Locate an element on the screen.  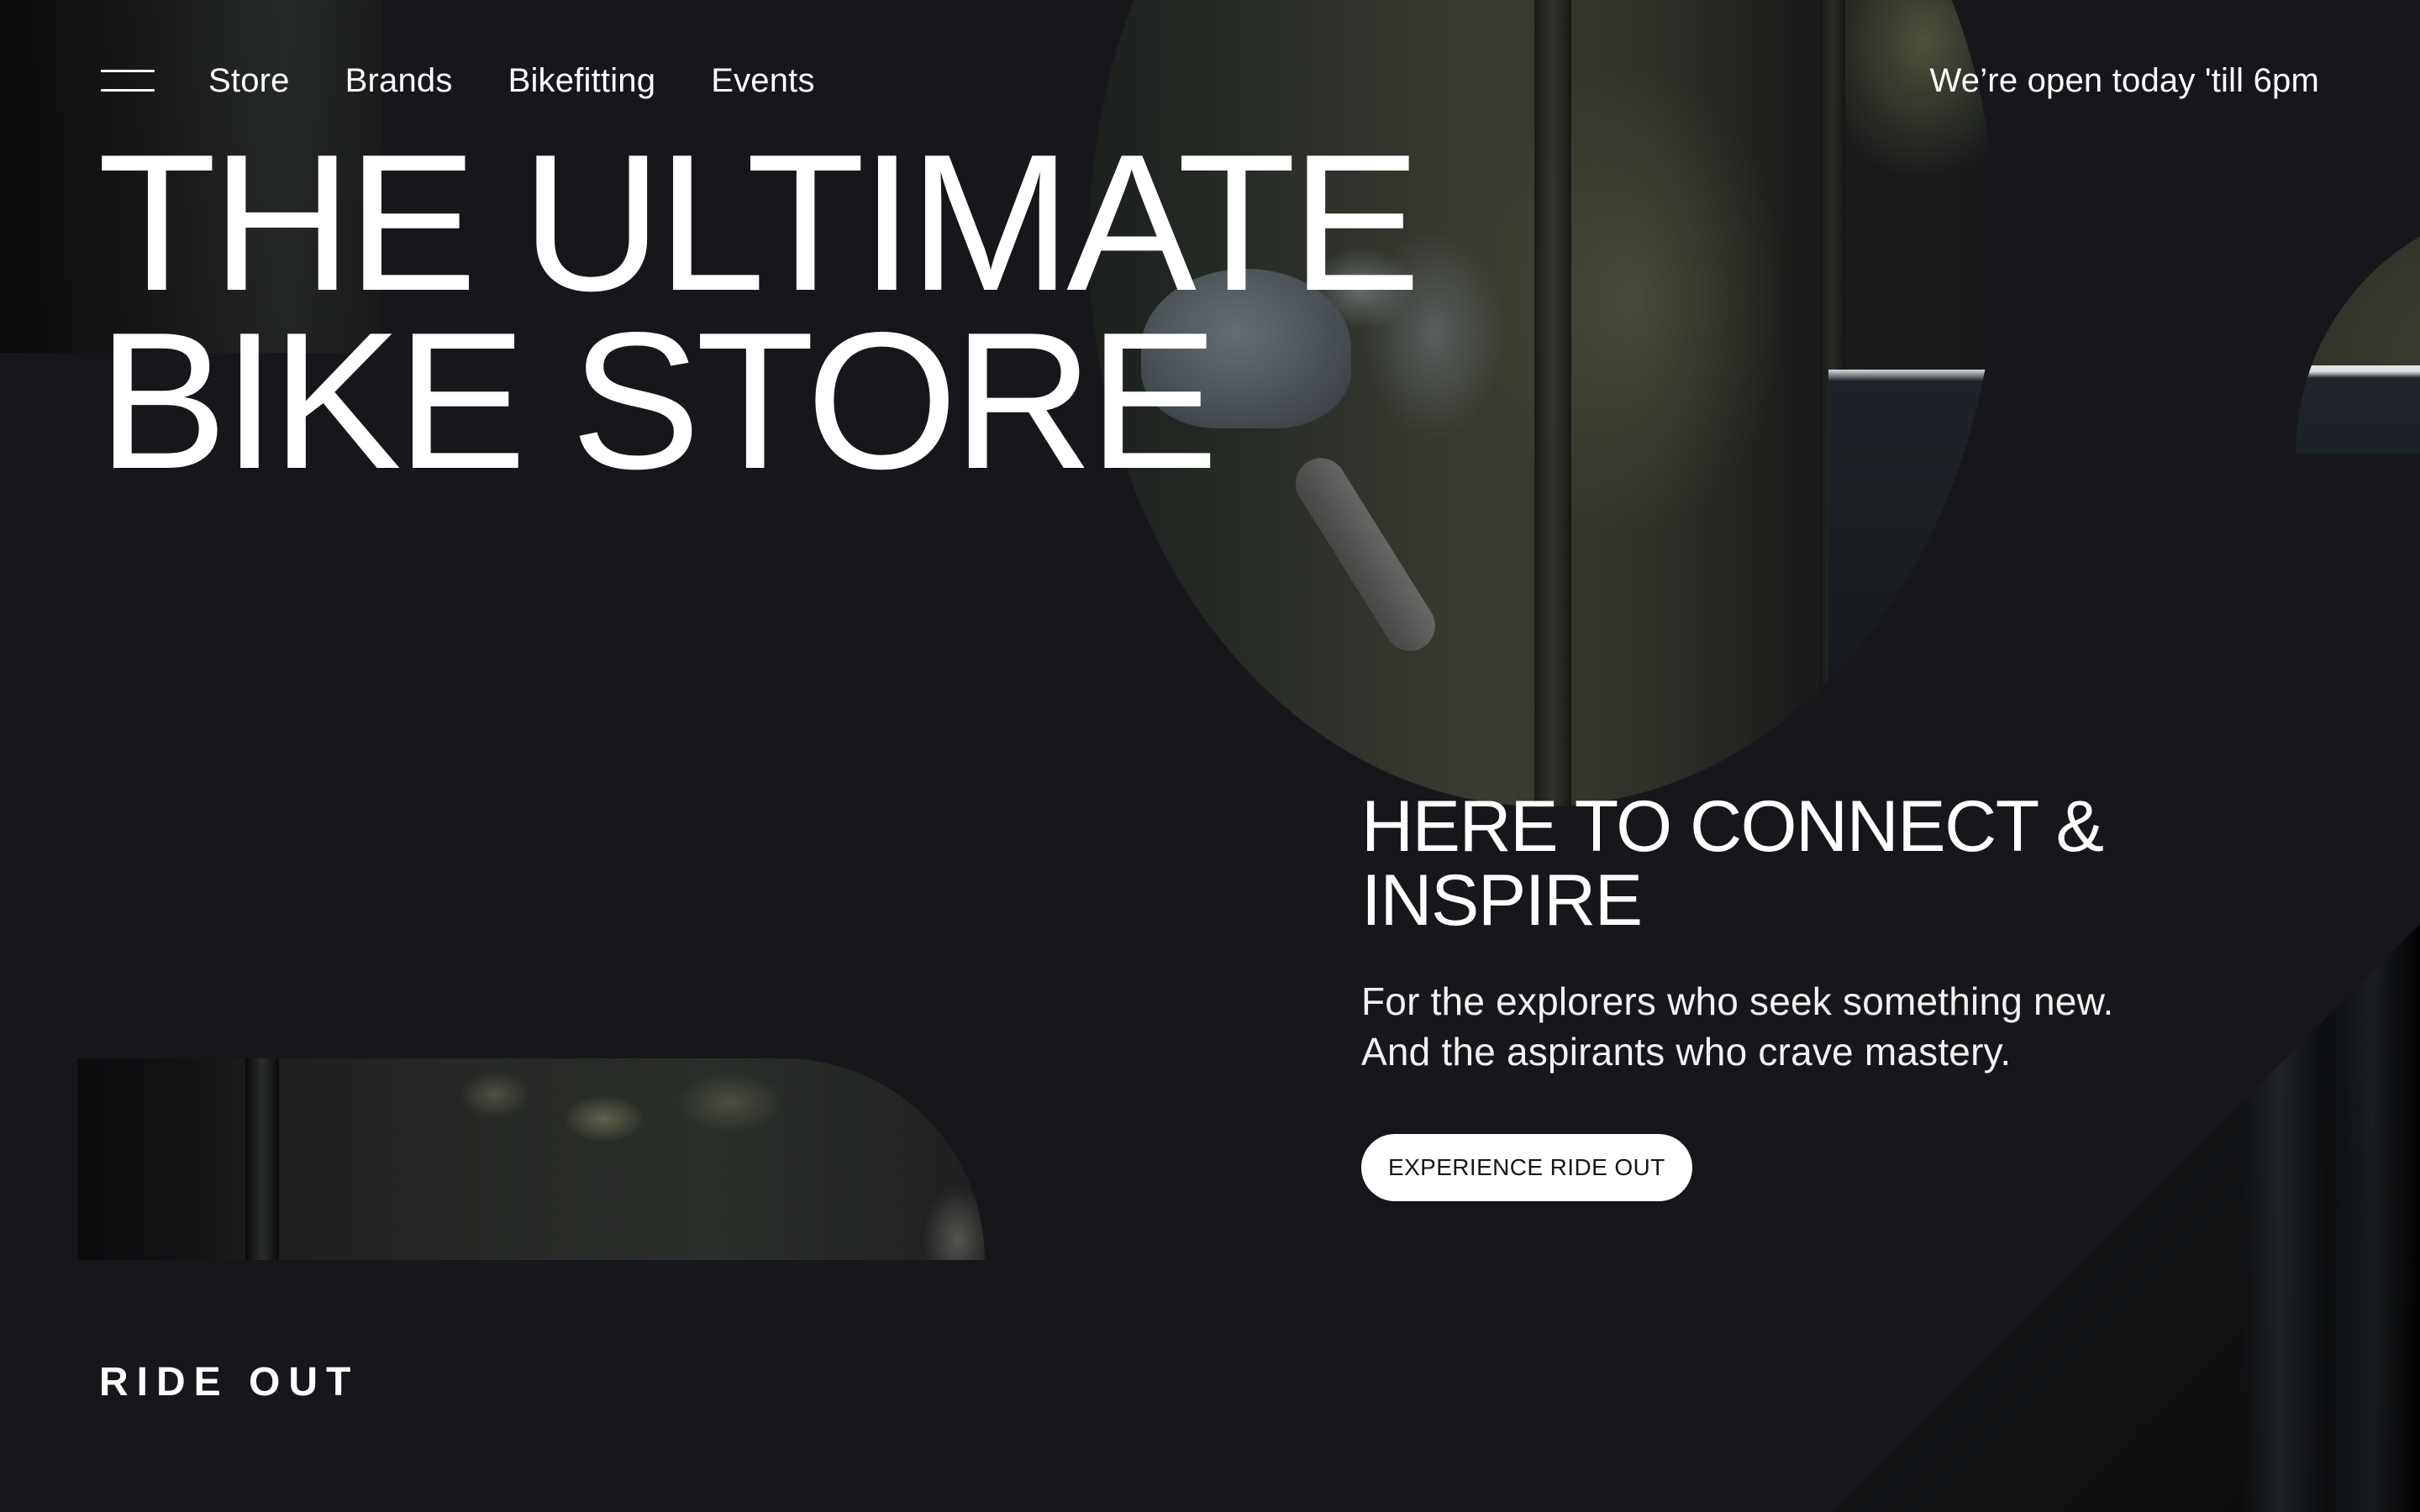
hero-image-right-edge is located at coordinates (2358, 315).